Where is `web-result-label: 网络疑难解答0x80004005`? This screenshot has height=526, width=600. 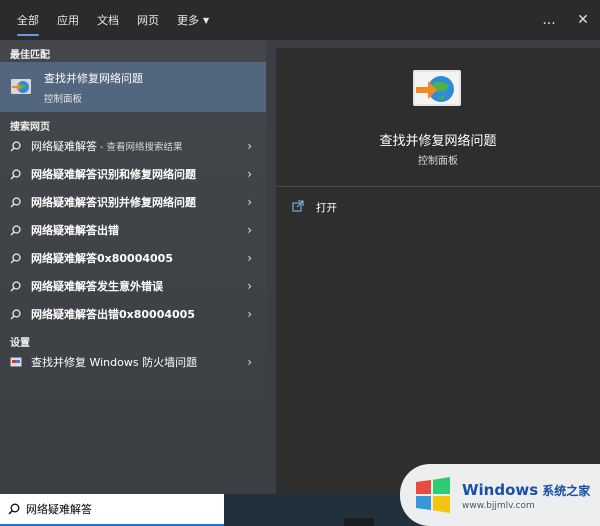 web-result-label: 网络疑难解答0x80004005 is located at coordinates (102, 258).